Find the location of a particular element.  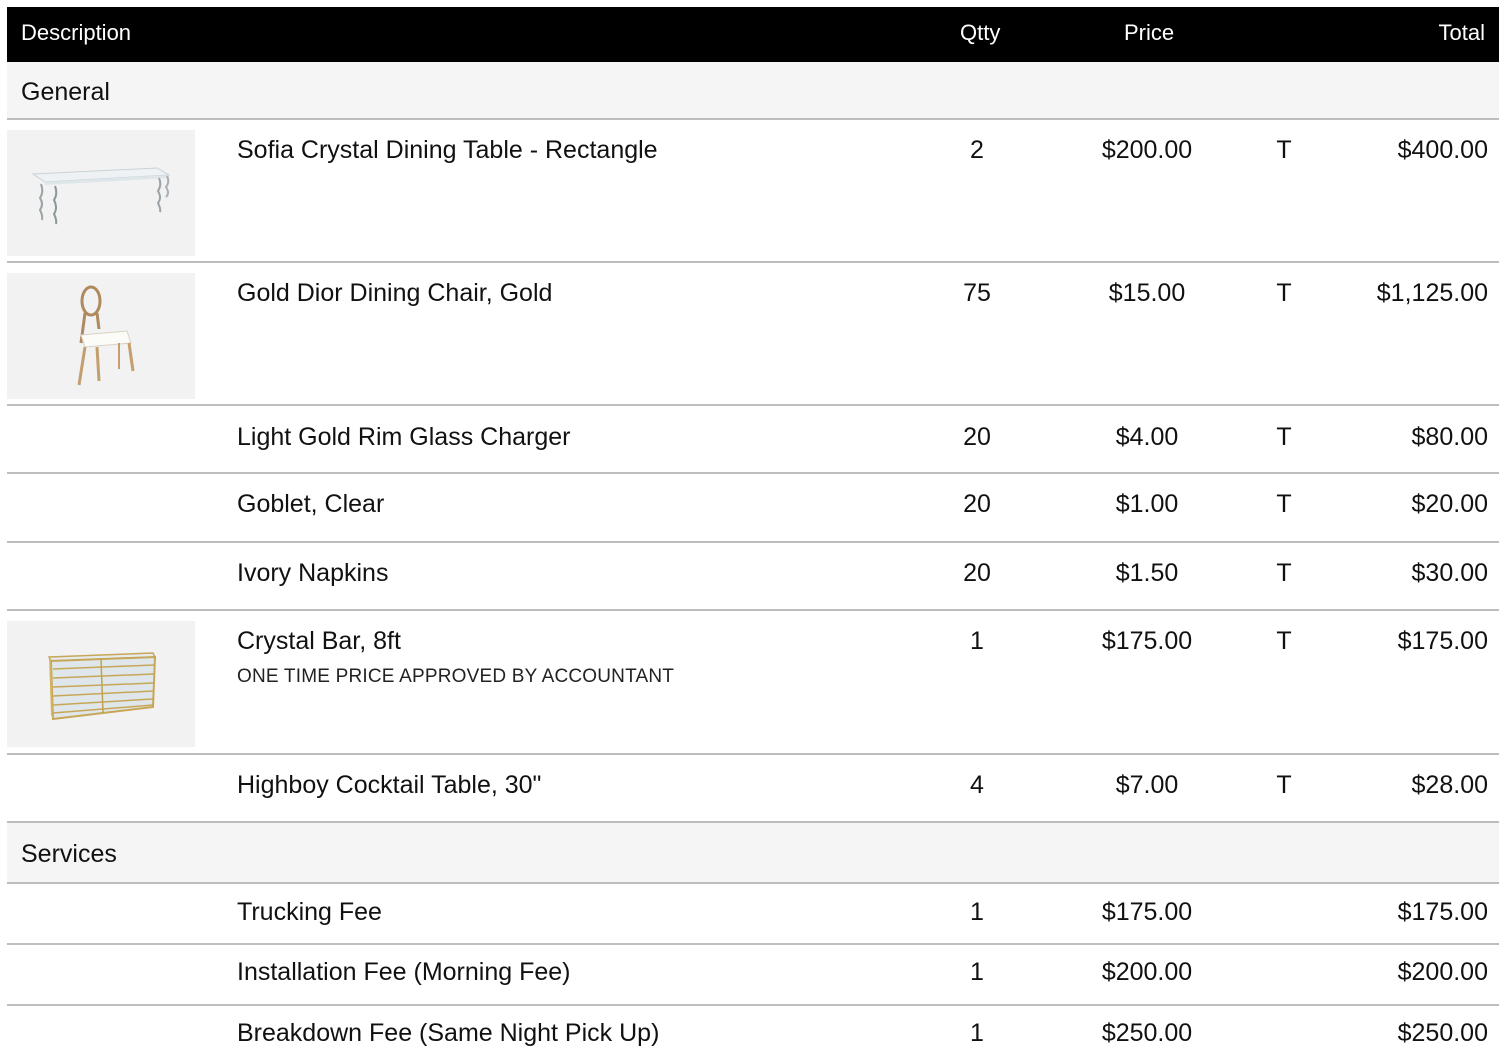

item-qty: 75 is located at coordinates (977, 293).